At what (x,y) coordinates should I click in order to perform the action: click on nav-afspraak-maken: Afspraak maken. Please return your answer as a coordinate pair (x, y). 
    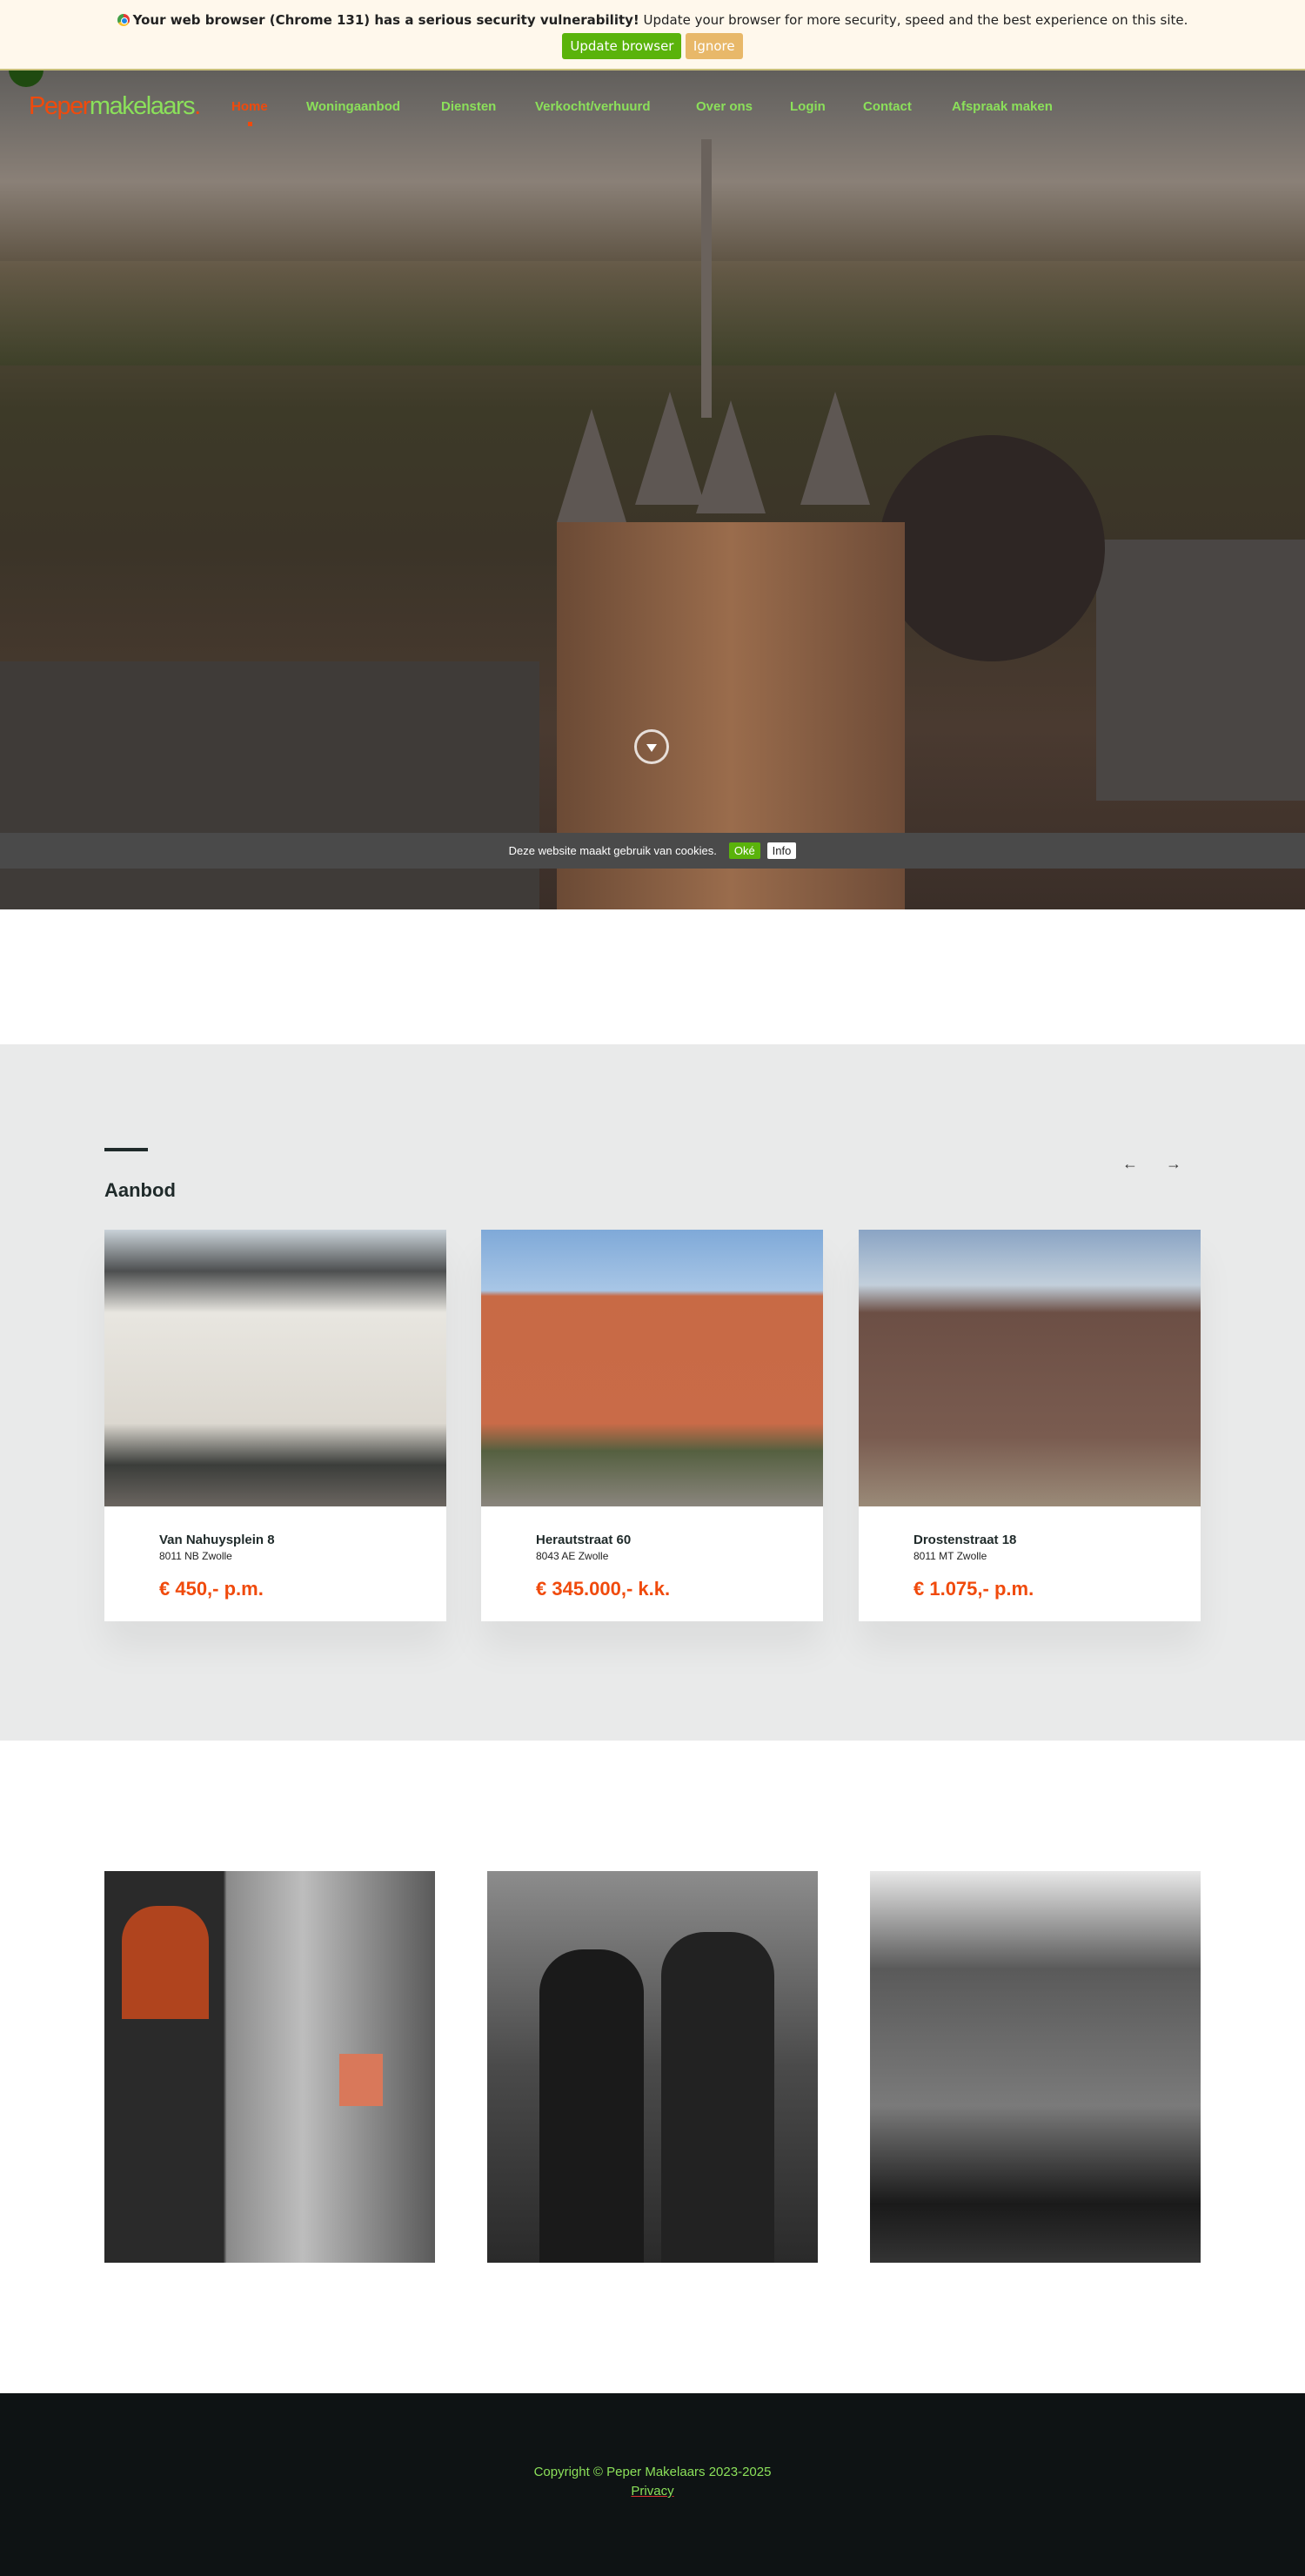
    Looking at the image, I should click on (1002, 106).